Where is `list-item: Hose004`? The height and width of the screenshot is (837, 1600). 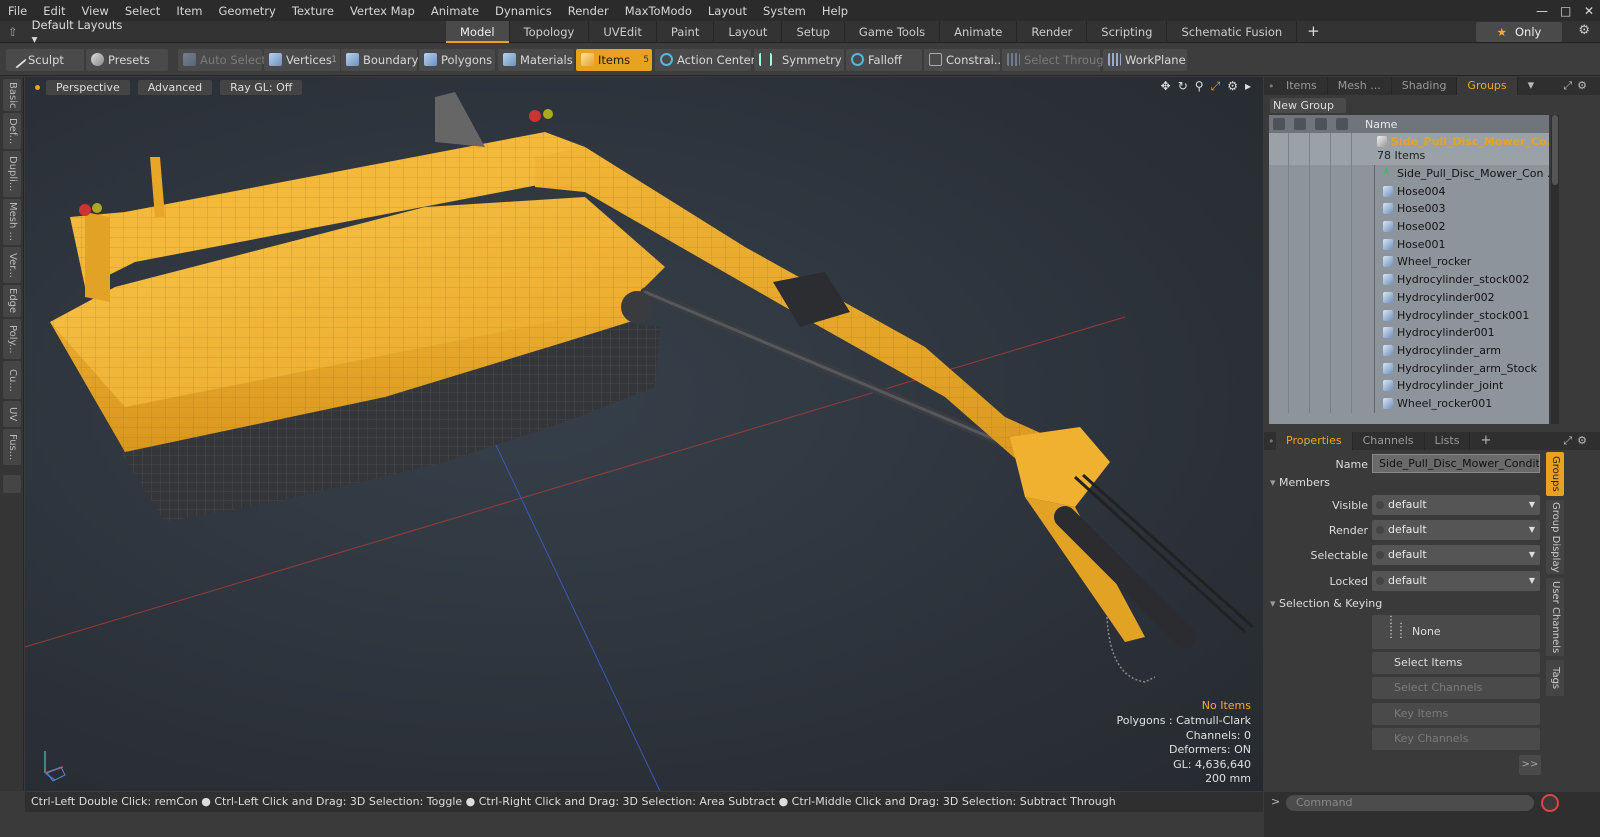
list-item: Hose004 is located at coordinates (1409, 191).